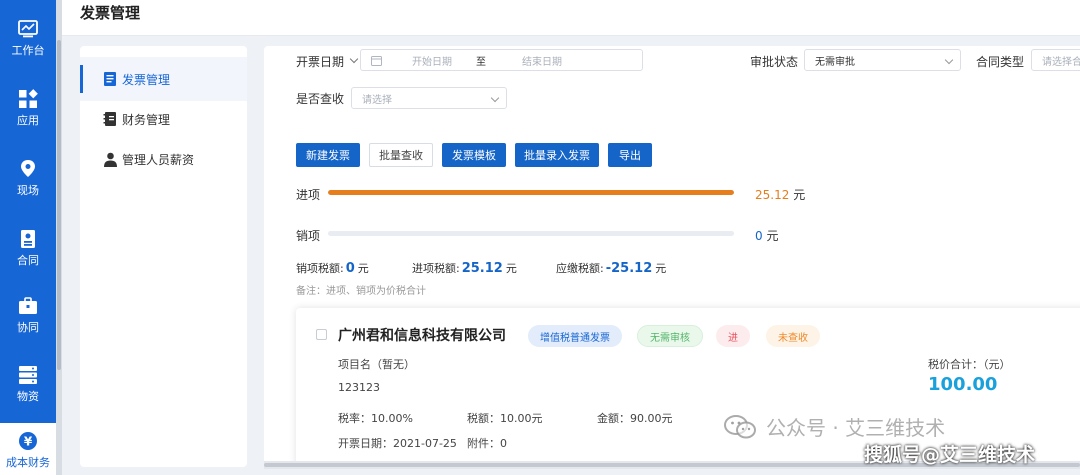  Describe the element at coordinates (28, 50) in the screenshot. I see `rail-item-label: 工作台` at that location.